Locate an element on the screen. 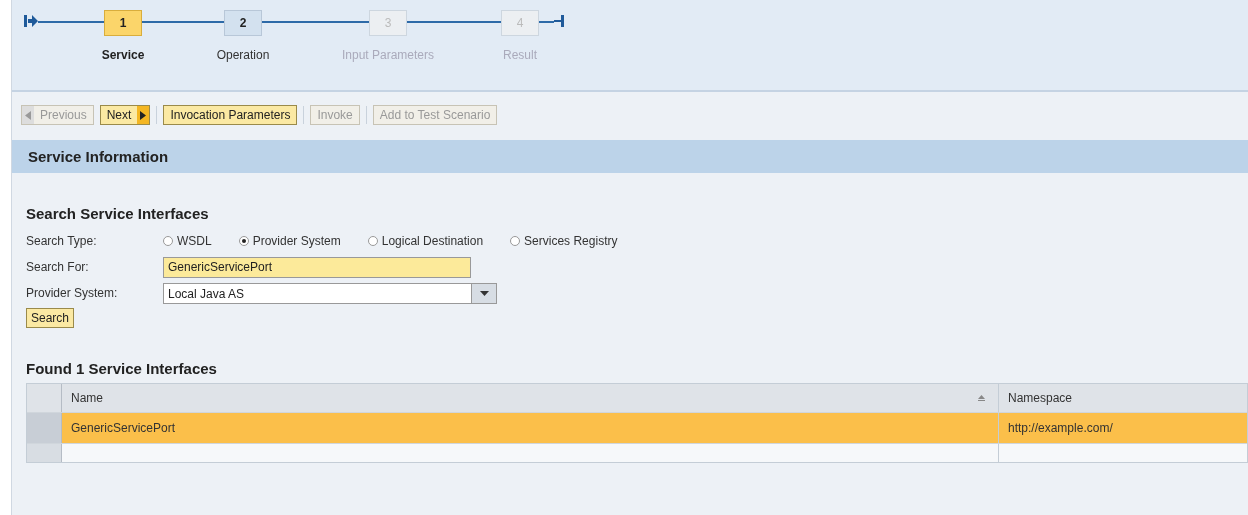  results-heading: Found 1 Service Interfaces is located at coordinates (122, 368).